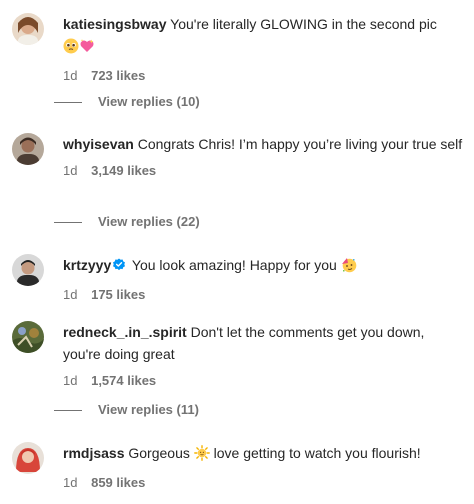 This screenshot has width=474, height=504. Describe the element at coordinates (201, 456) in the screenshot. I see `sun-with-face-emoji-icon` at that location.